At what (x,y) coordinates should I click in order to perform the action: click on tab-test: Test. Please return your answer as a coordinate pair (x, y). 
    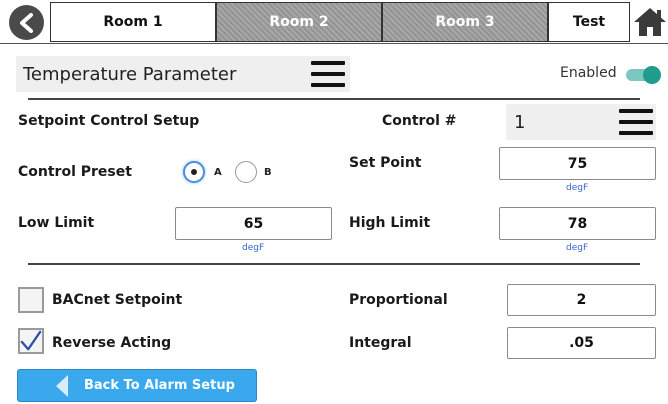
    Looking at the image, I should click on (589, 22).